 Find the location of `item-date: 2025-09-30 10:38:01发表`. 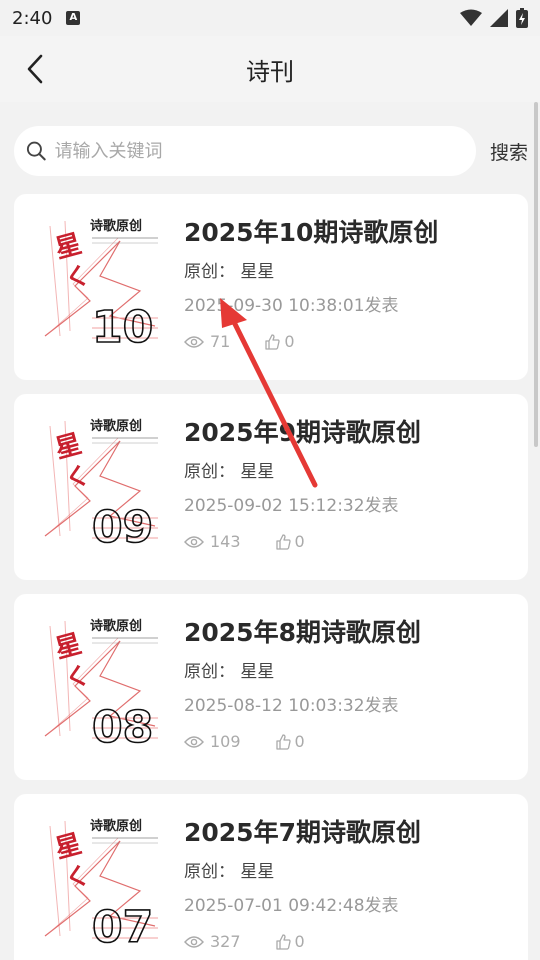

item-date: 2025-09-30 10:38:01发表 is located at coordinates (291, 306).